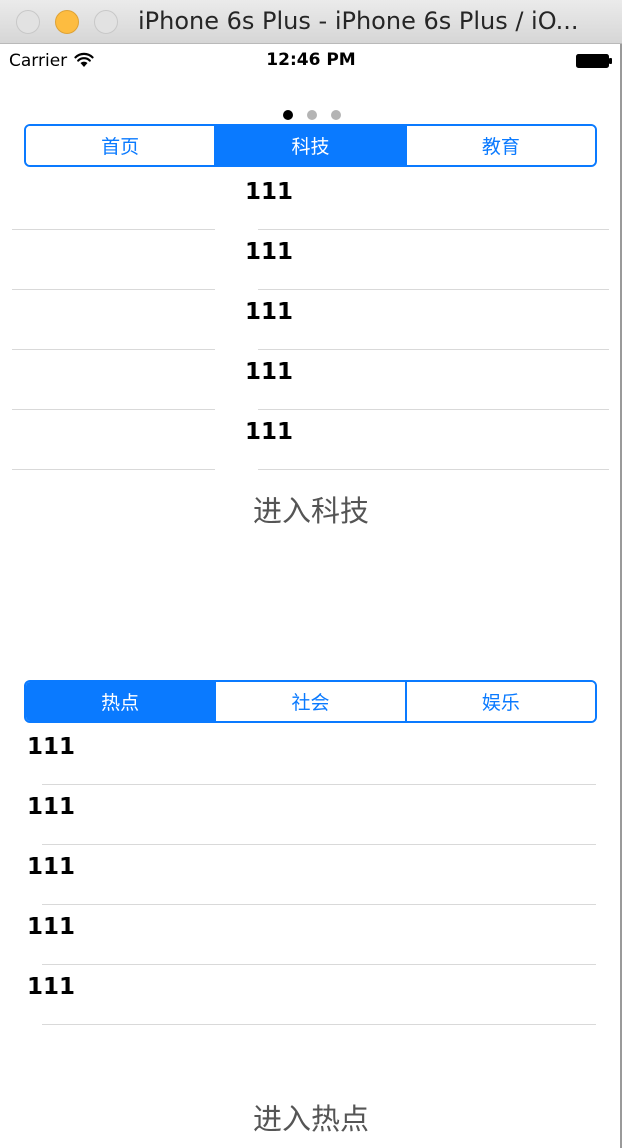 This screenshot has width=622, height=1148. I want to click on enter-hot-button: 进入热点, so click(311, 1117).